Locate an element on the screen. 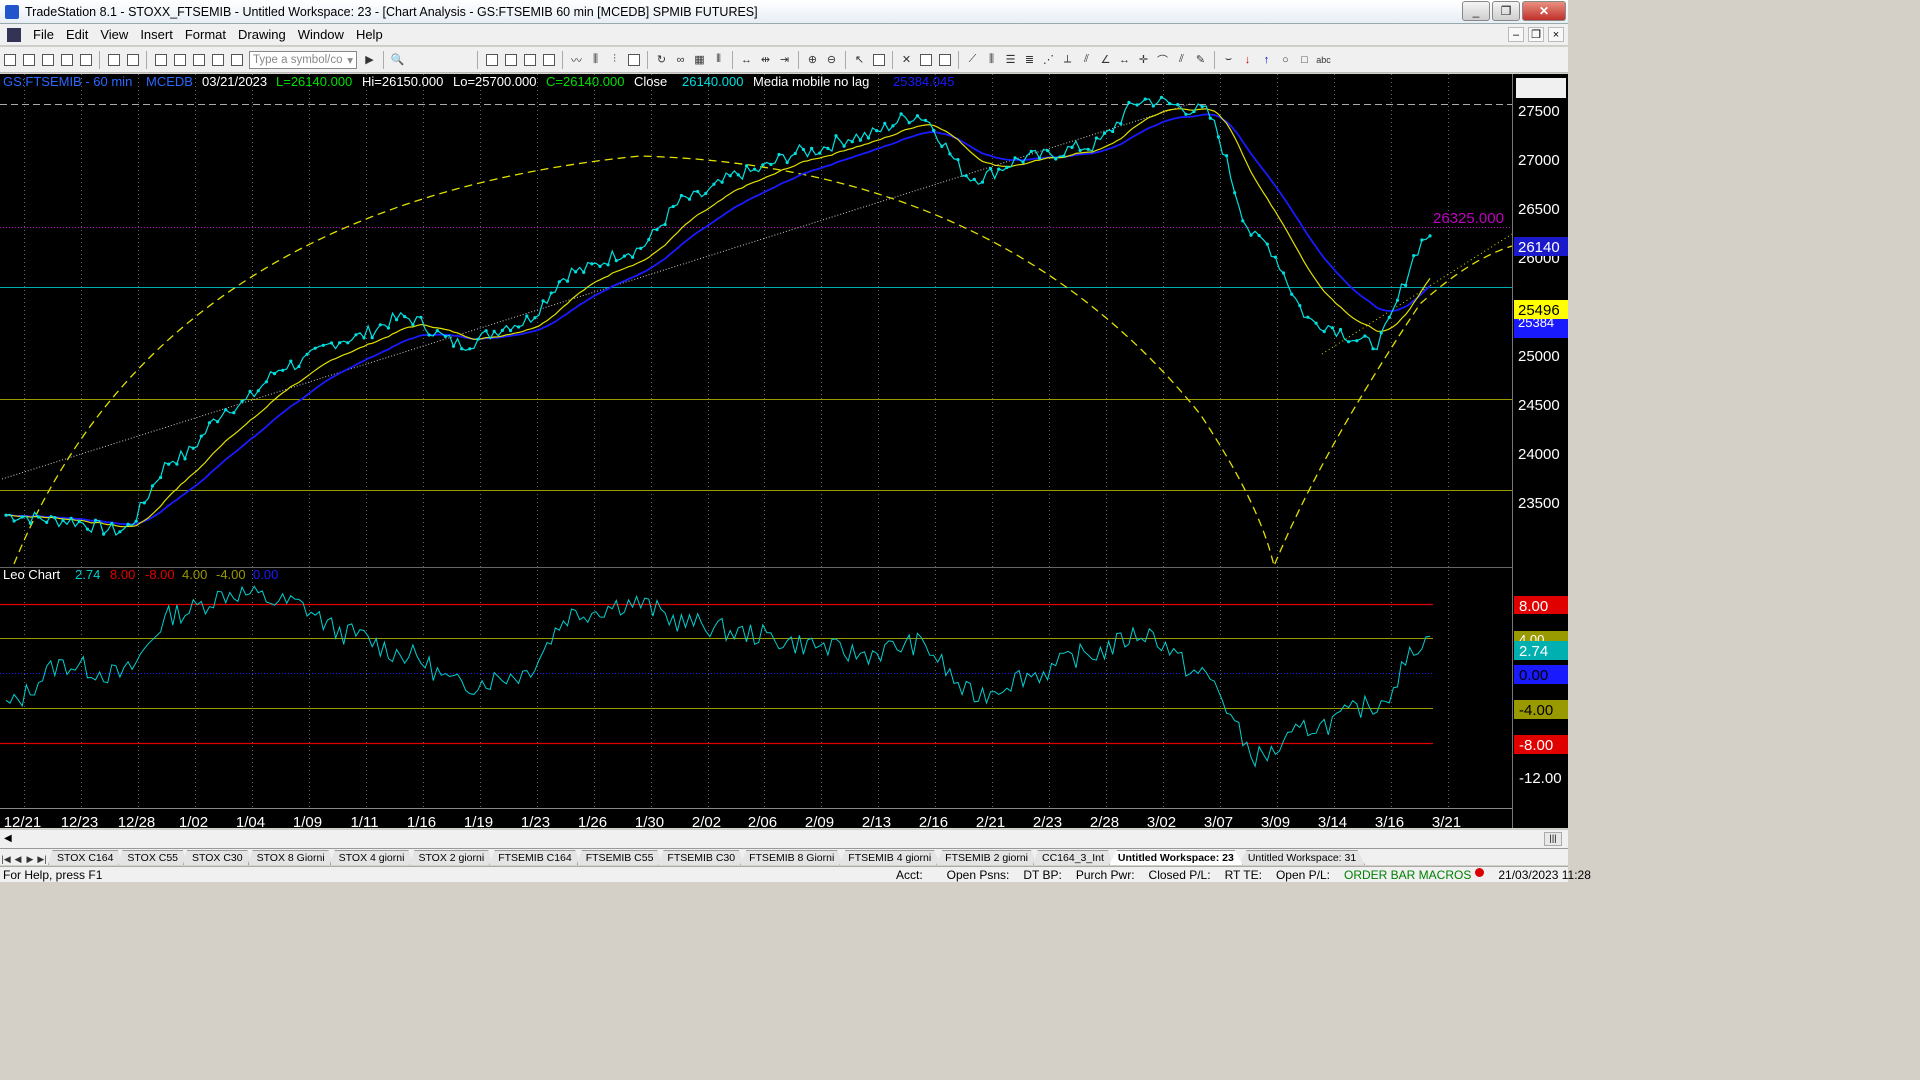 The height and width of the screenshot is (1080, 1920). symbol-input: Type a symbol/co ▾ is located at coordinates (303, 59).